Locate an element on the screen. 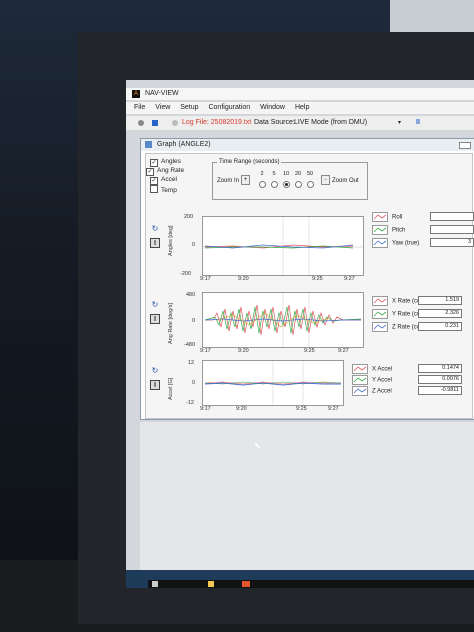 Image resolution: width=474 pixels, height=632 pixels. ang-rate-plot is located at coordinates (283, 320).